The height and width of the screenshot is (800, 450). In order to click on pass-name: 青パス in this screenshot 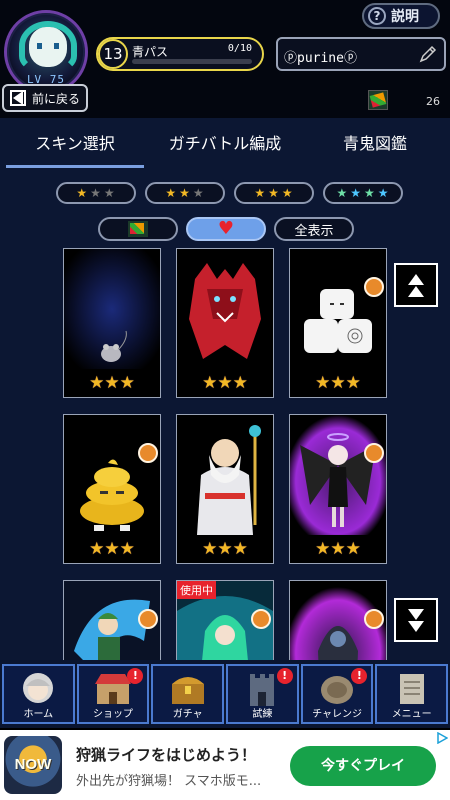, I will do `click(150, 52)`.